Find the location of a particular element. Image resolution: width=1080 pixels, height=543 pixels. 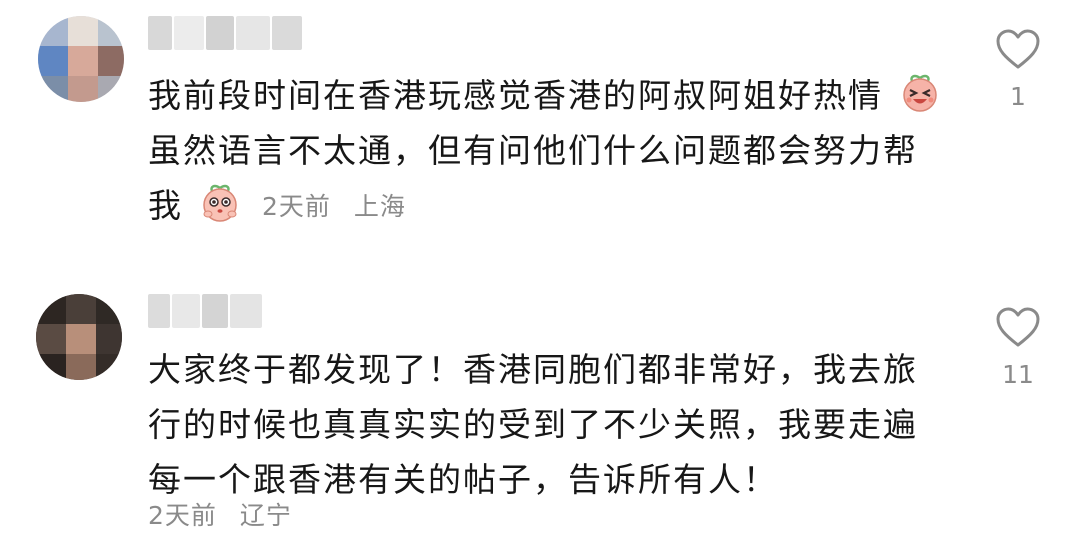

comment-text-line: 我前段时间在香港玩感觉香港的阿叔阿姐好热情 is located at coordinates (515, 95).